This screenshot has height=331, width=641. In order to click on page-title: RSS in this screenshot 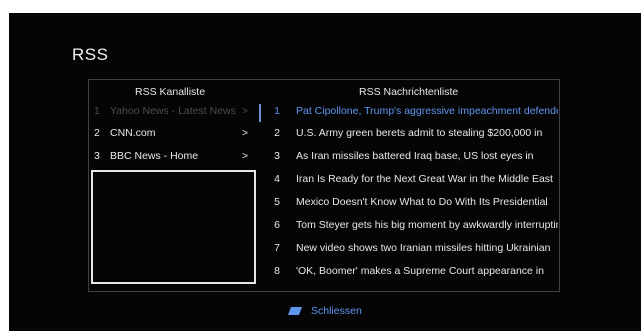, I will do `click(90, 54)`.